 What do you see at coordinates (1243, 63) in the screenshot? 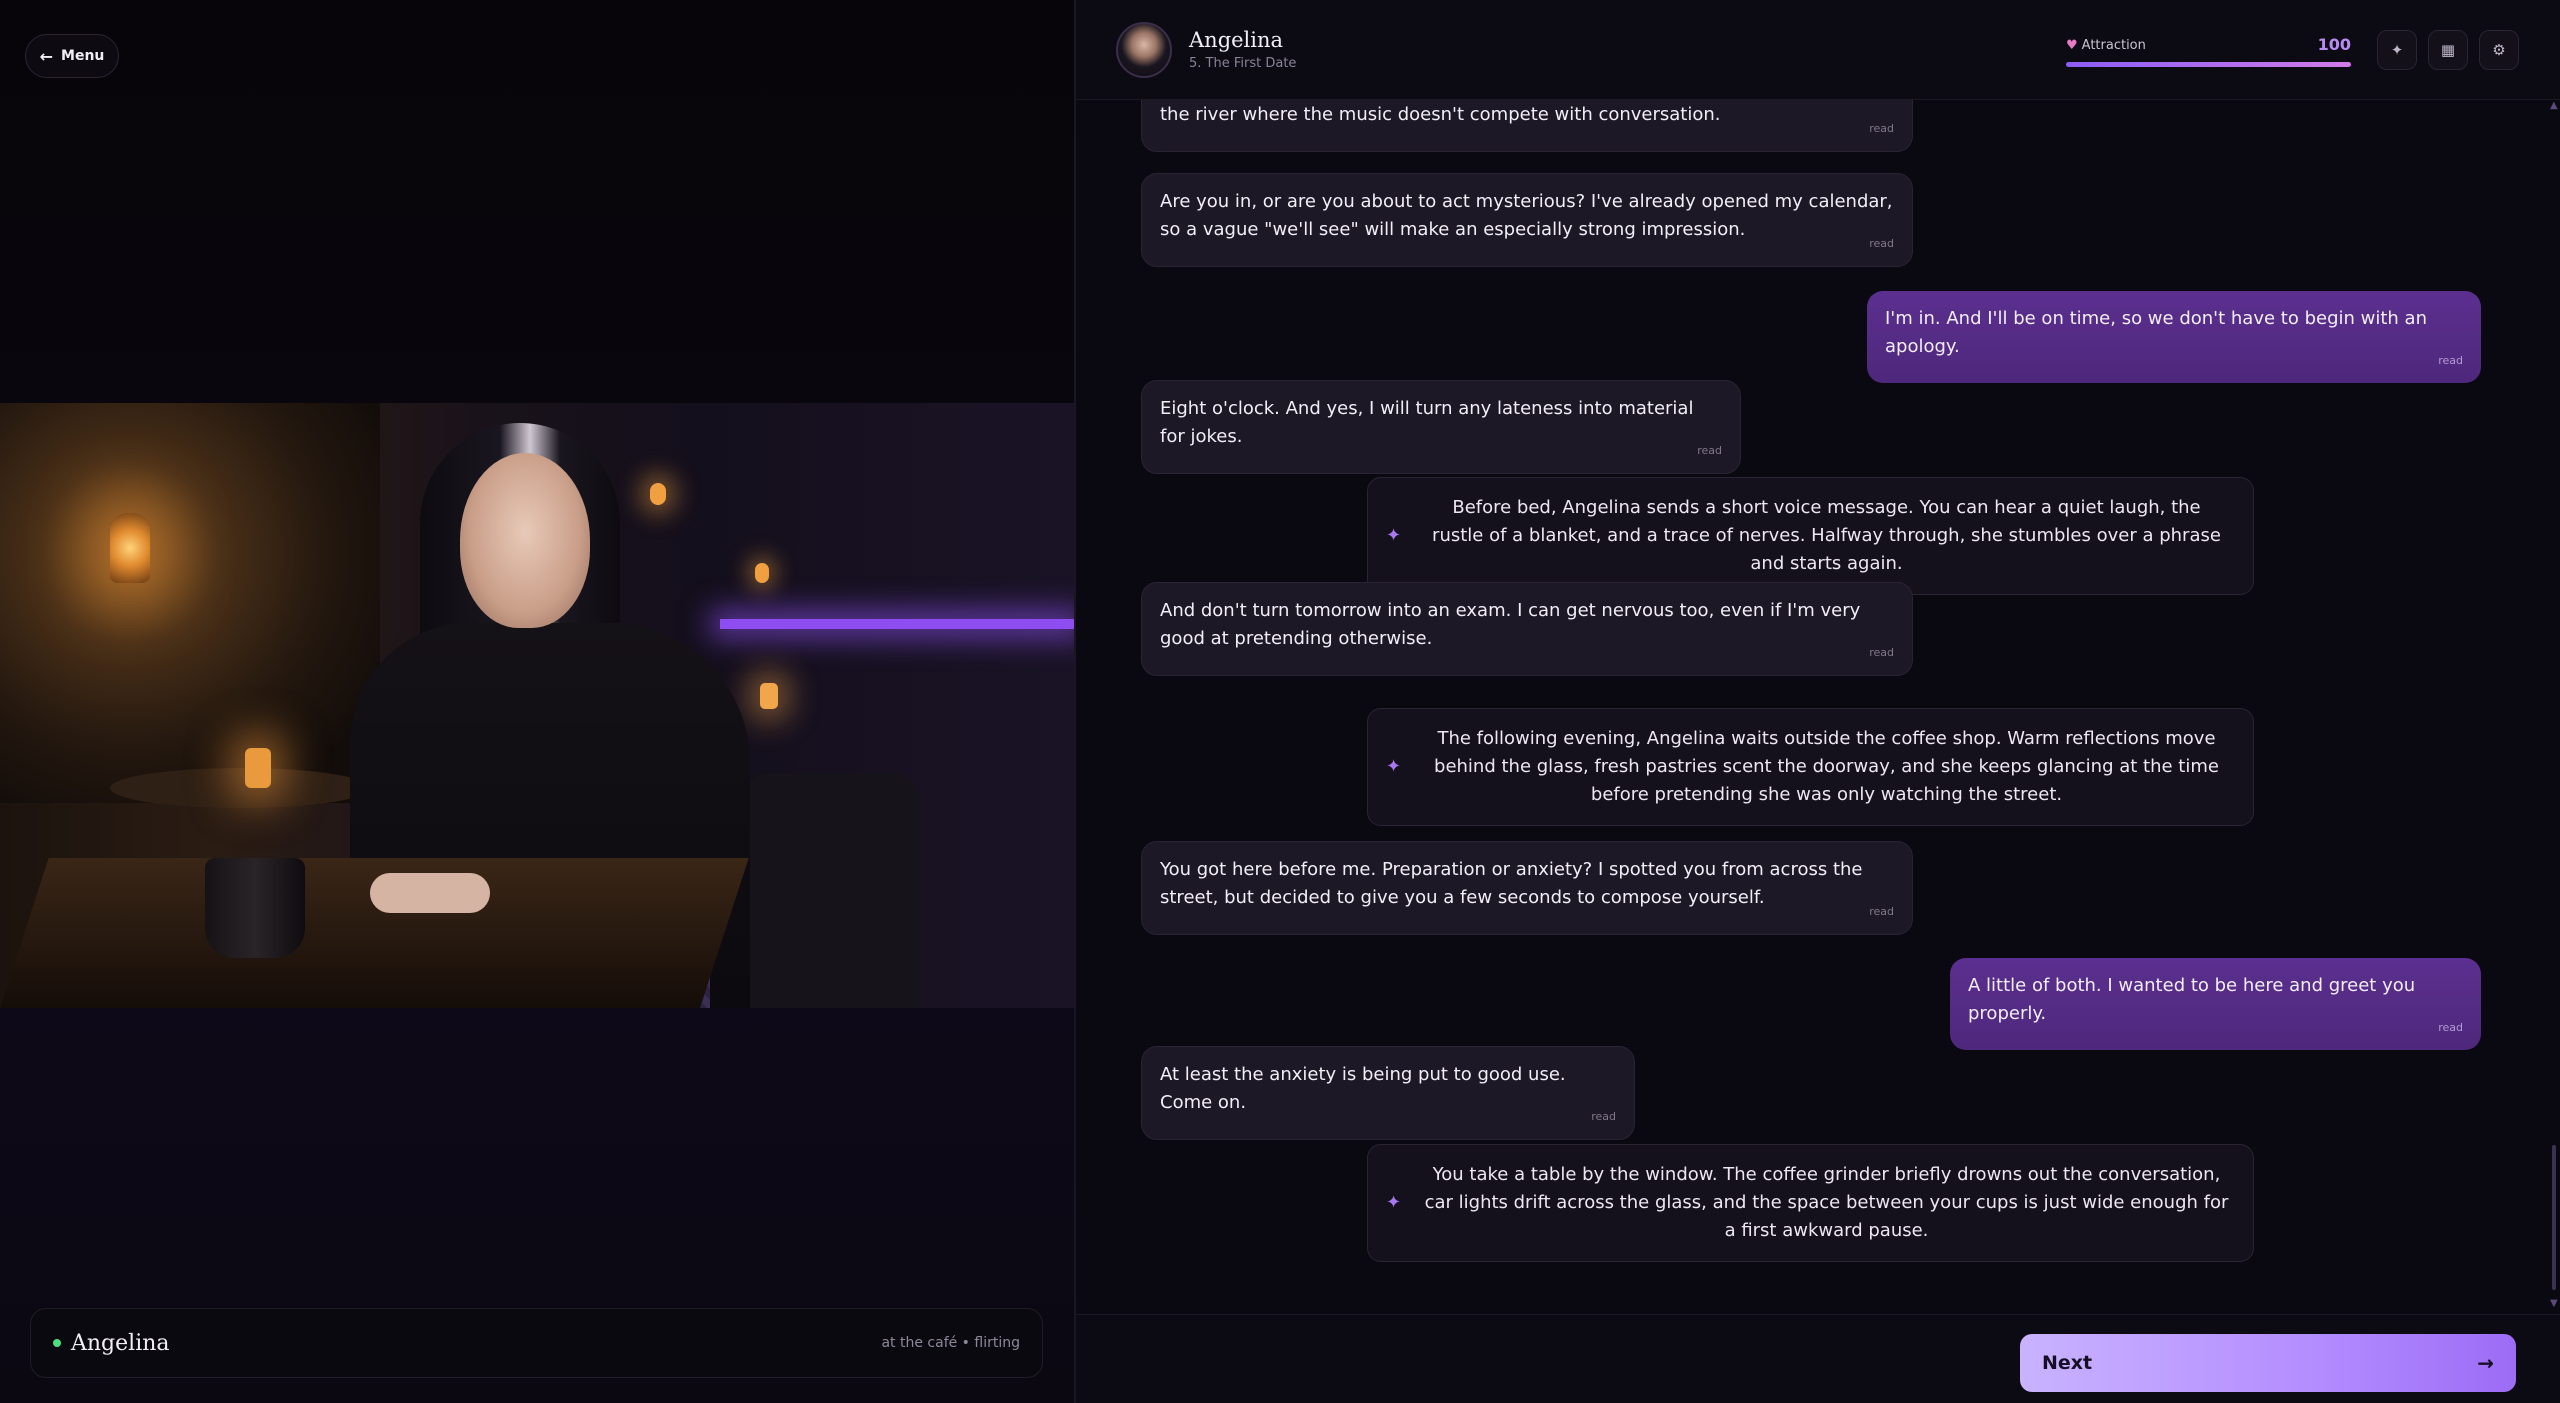
I see `chapter-title: 5. The First Date` at bounding box center [1243, 63].